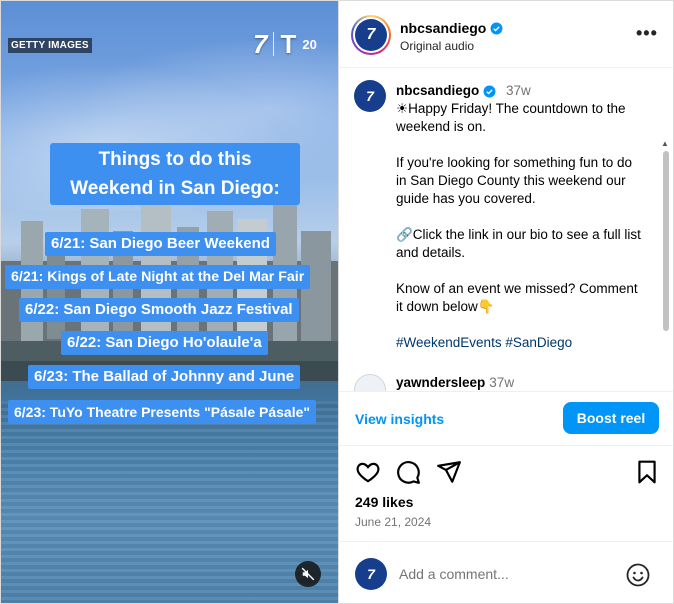 This screenshot has height=604, width=674. Describe the element at coordinates (437, 91) in the screenshot. I see `caption-username-text: nbcsandiego` at that location.